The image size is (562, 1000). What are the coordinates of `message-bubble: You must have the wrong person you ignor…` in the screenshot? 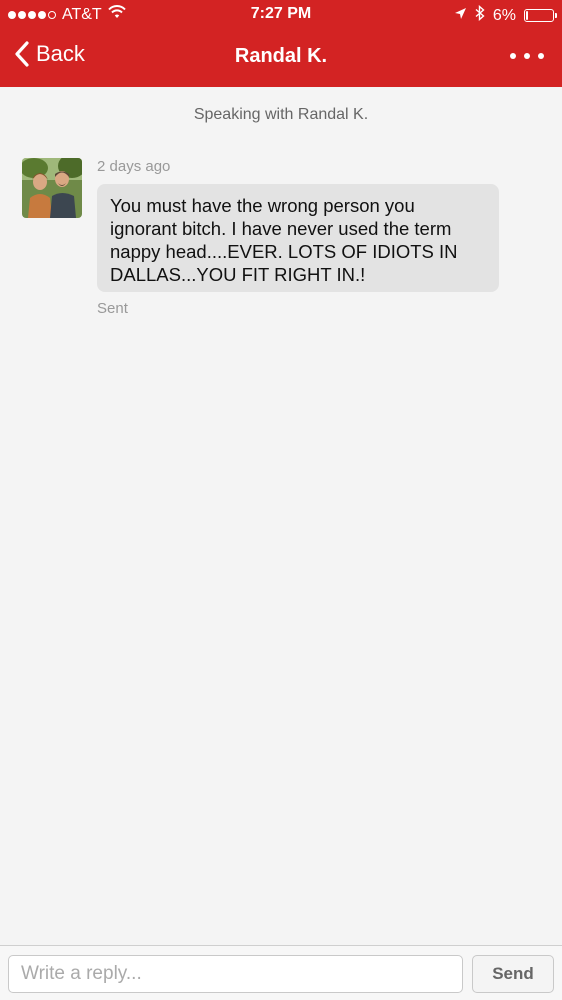 It's located at (298, 238).